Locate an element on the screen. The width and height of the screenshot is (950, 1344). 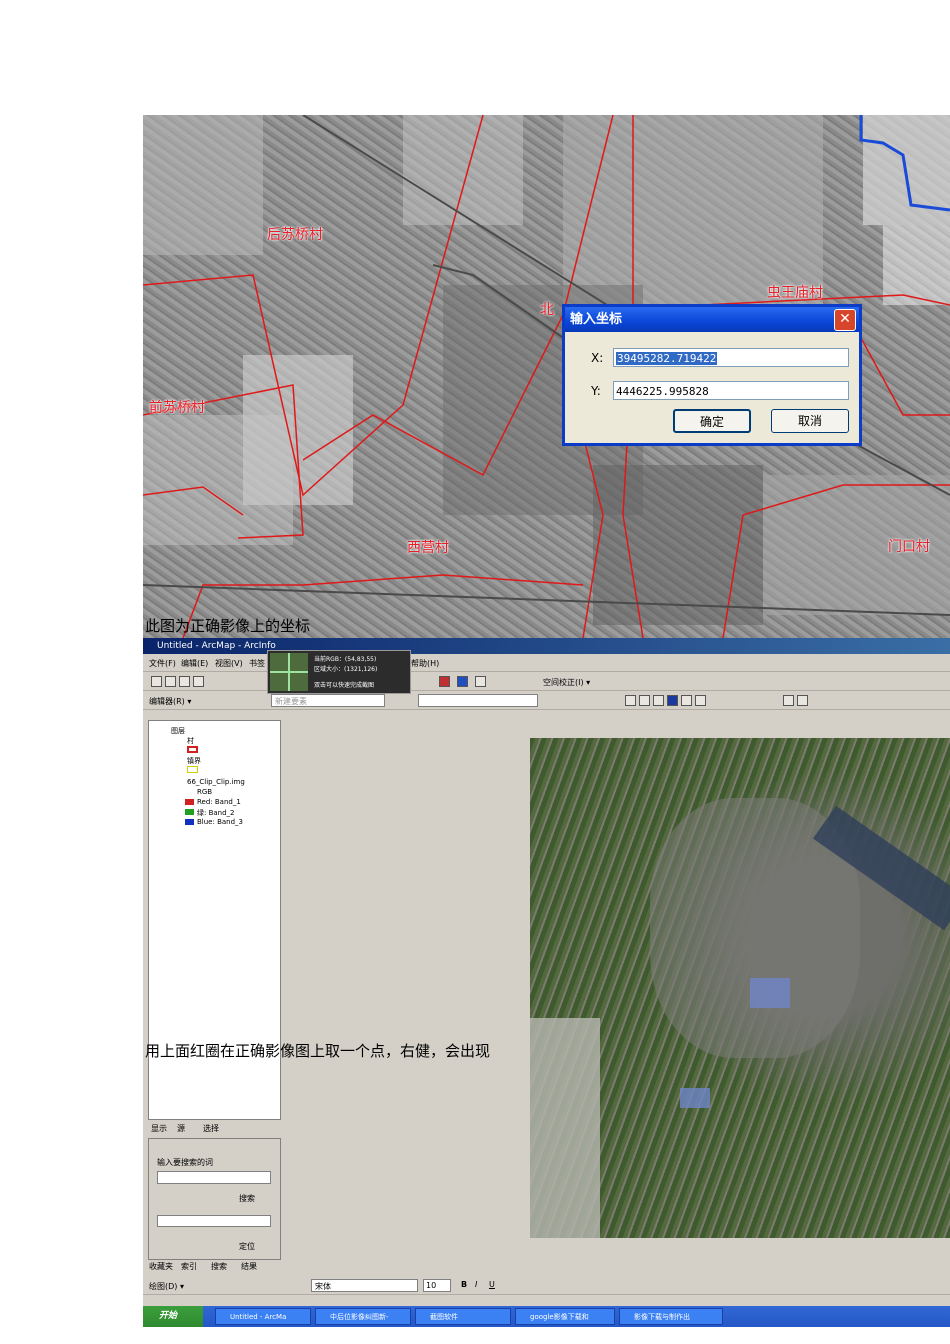
target-dropdown is located at coordinates (478, 700).